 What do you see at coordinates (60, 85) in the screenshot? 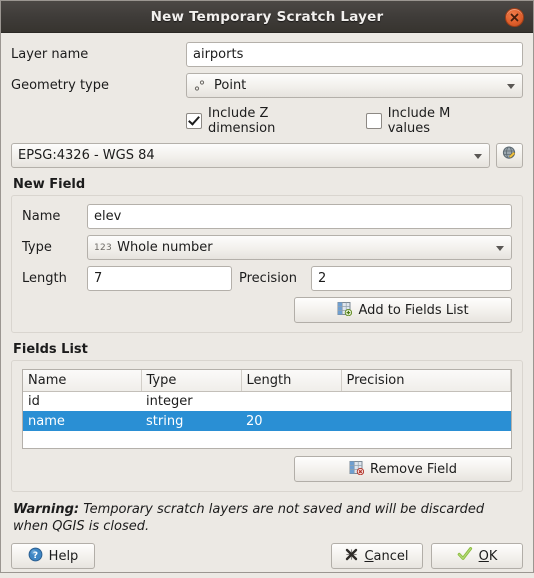
I see `geometry-type-label: Geometry type` at bounding box center [60, 85].